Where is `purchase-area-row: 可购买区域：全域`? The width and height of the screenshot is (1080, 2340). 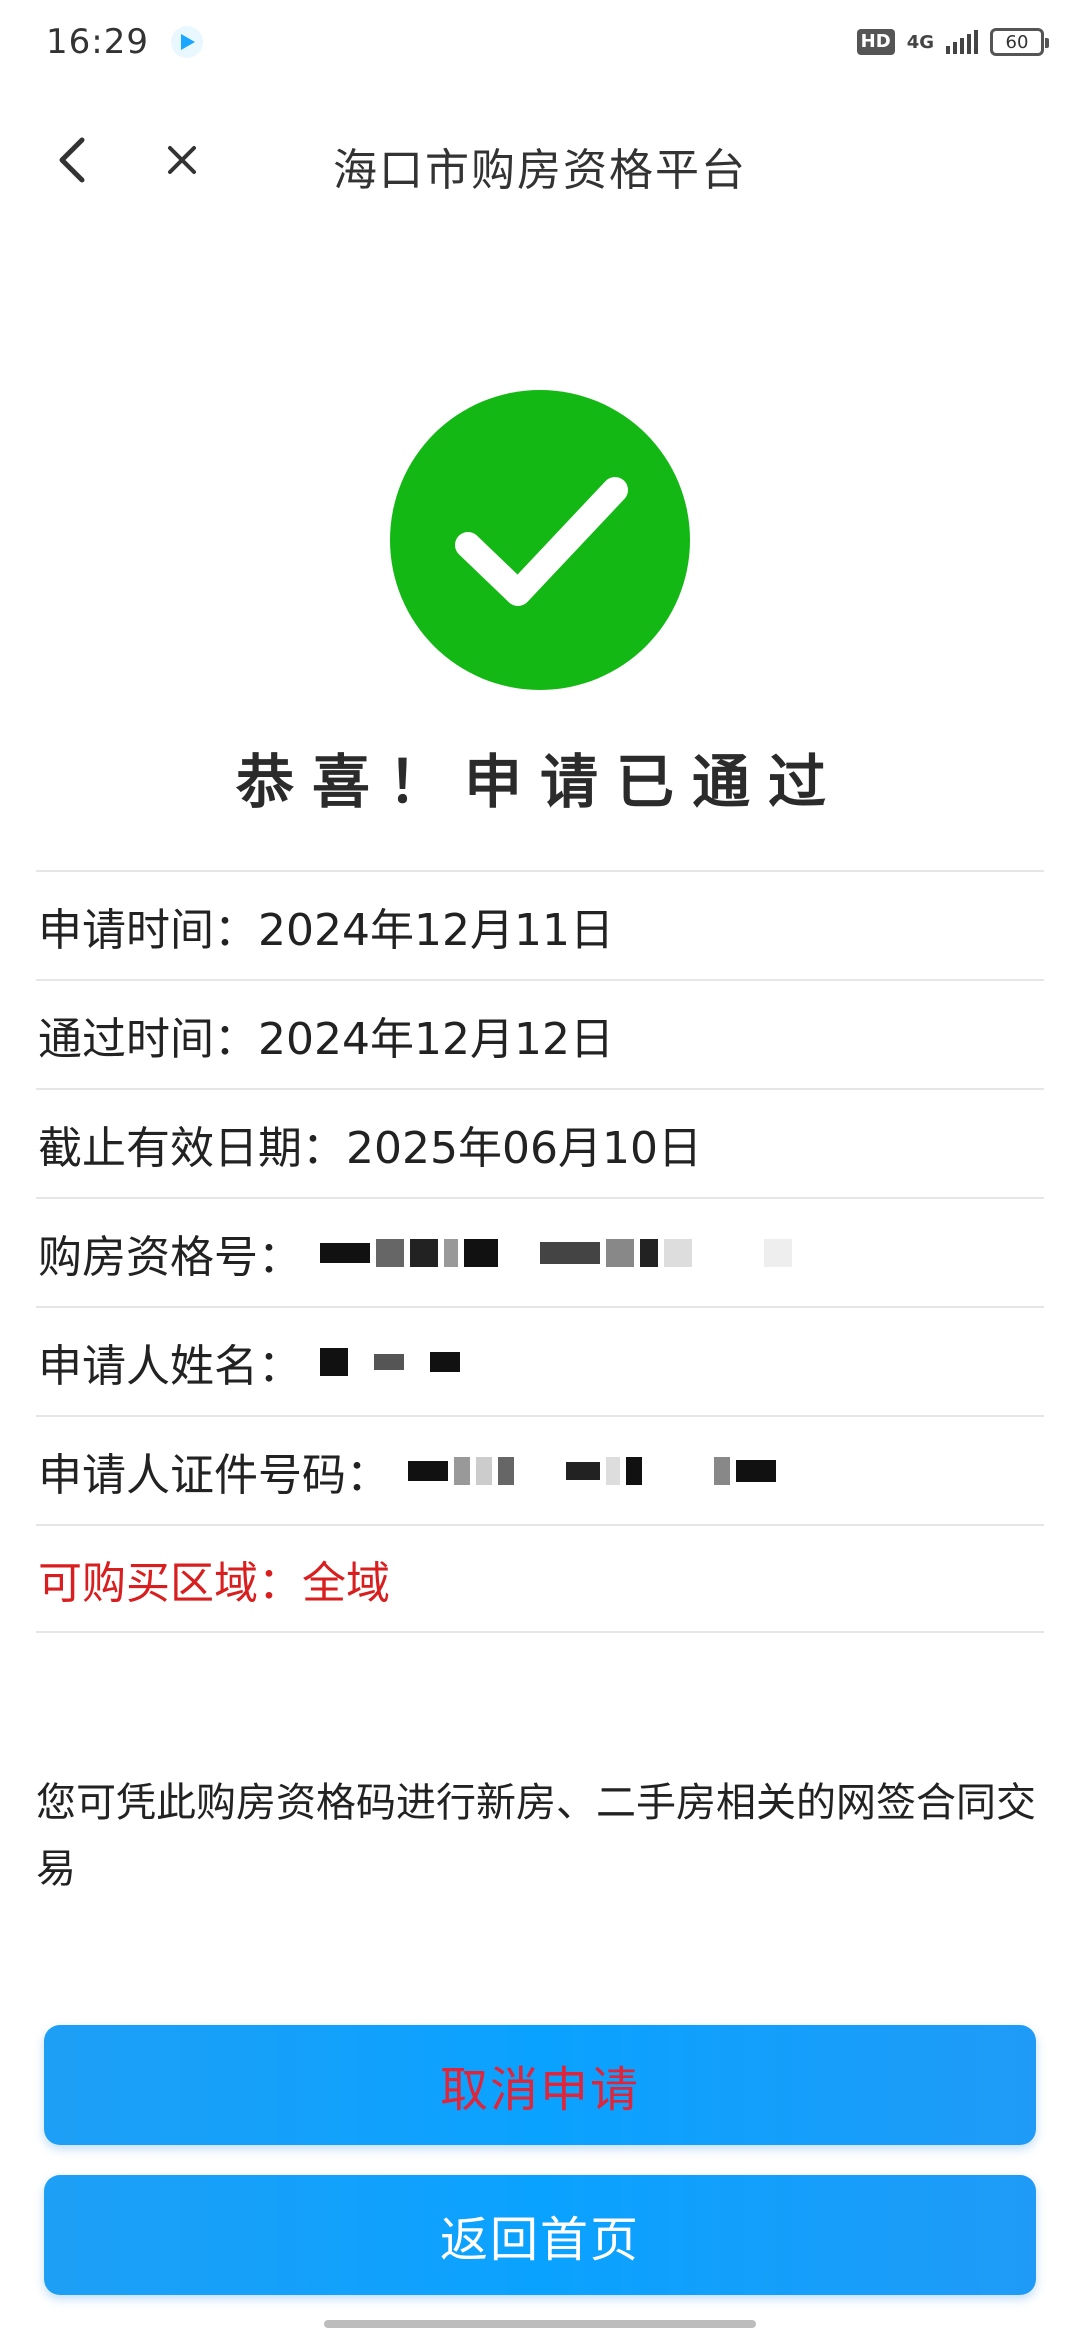
purchase-area-row: 可购买区域：全域 is located at coordinates (540, 1578).